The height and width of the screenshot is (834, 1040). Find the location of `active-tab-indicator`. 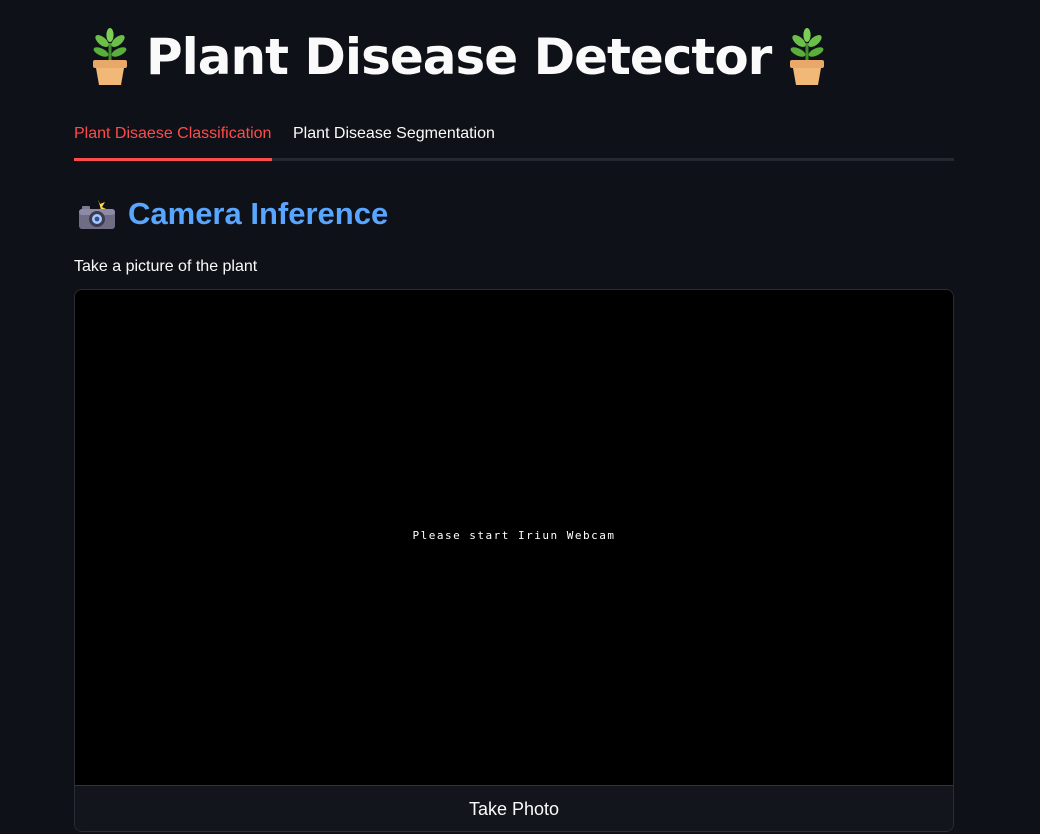

active-tab-indicator is located at coordinates (173, 159).